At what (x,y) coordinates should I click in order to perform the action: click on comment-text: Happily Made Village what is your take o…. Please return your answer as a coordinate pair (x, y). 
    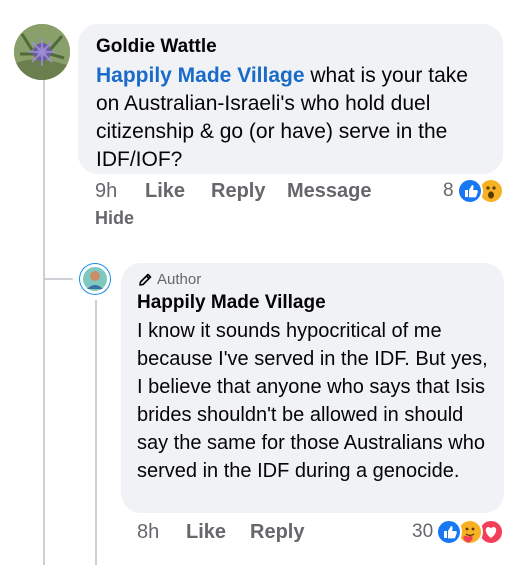
    Looking at the image, I should click on (290, 118).